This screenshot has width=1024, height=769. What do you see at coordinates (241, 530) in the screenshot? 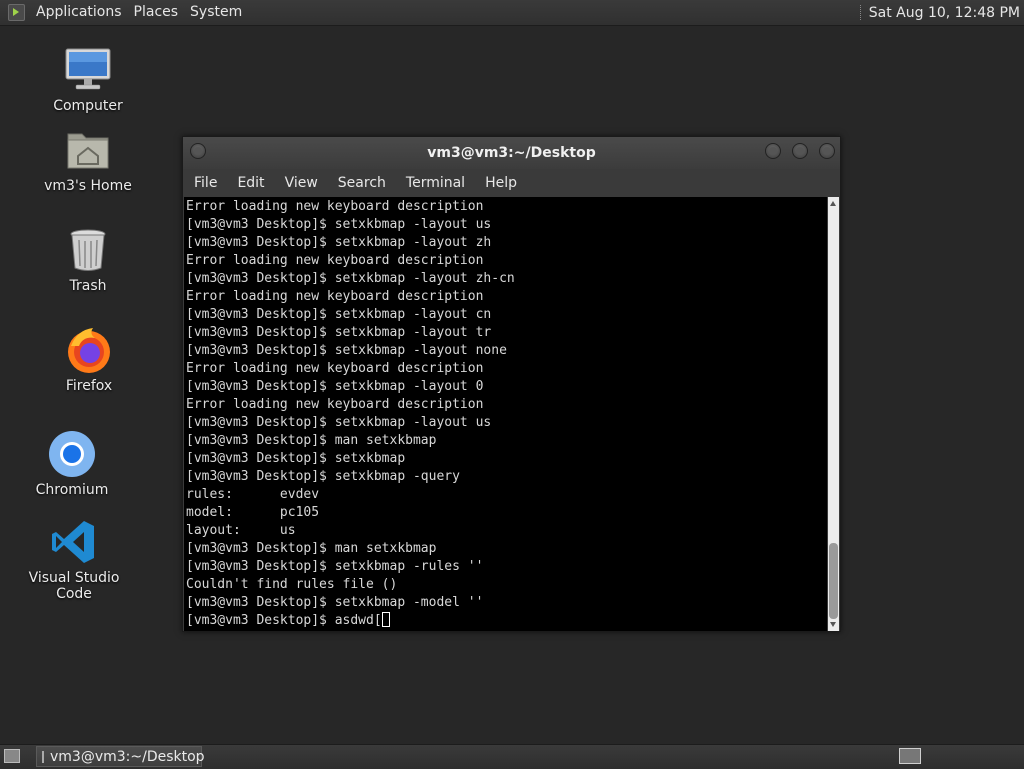
I see `terminal-line: layout: us` at bounding box center [241, 530].